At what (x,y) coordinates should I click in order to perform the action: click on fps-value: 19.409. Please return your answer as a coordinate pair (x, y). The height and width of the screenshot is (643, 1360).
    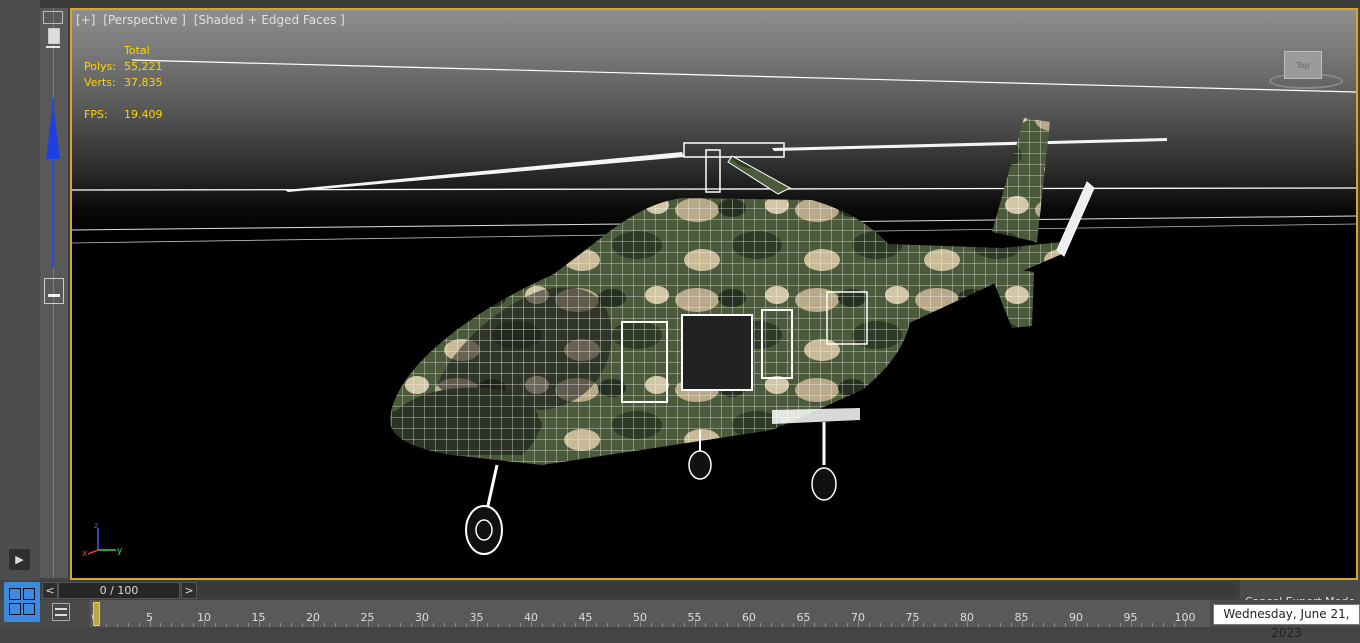
    Looking at the image, I should click on (143, 114).